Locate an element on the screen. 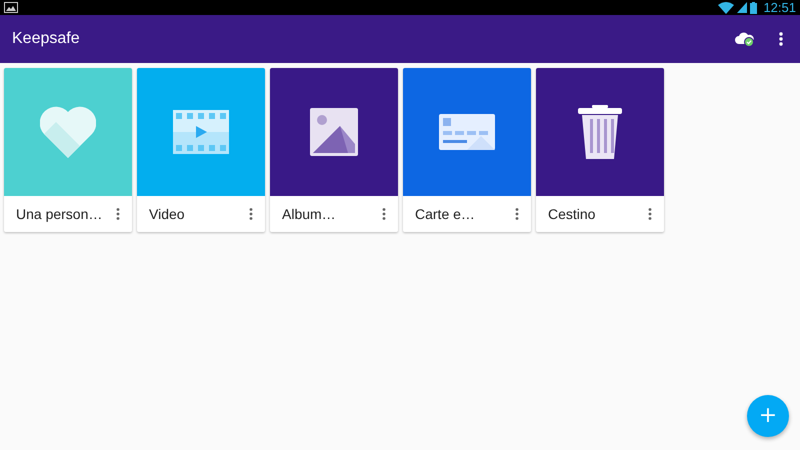 The image size is (800, 450). id-card-icon is located at coordinates (467, 132).